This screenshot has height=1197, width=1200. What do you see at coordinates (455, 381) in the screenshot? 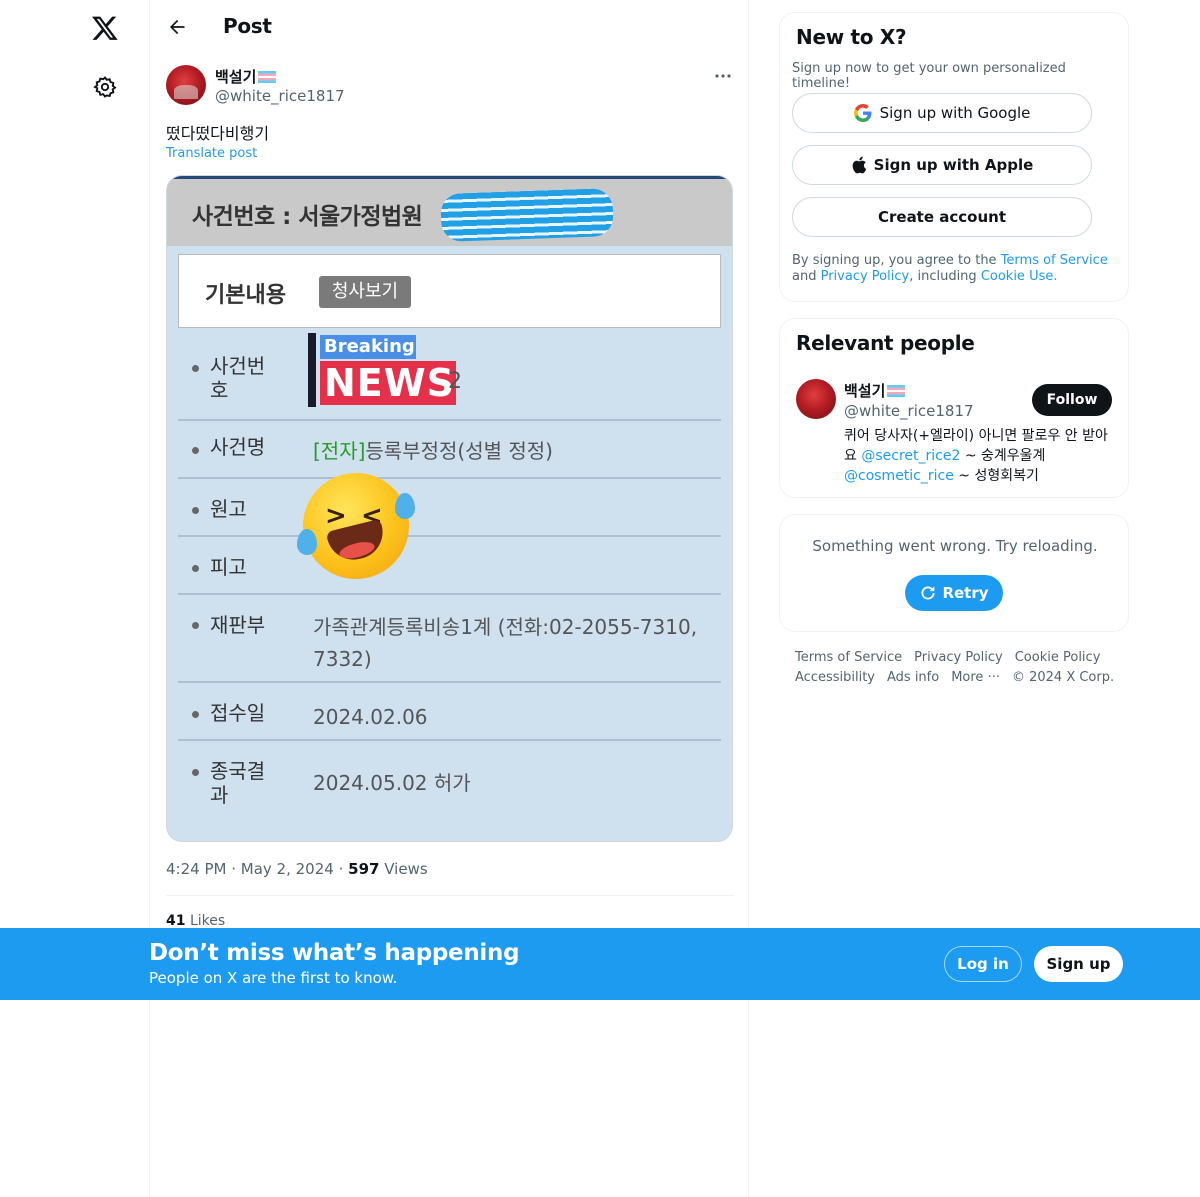
I see `sticker-tail: 2` at bounding box center [455, 381].